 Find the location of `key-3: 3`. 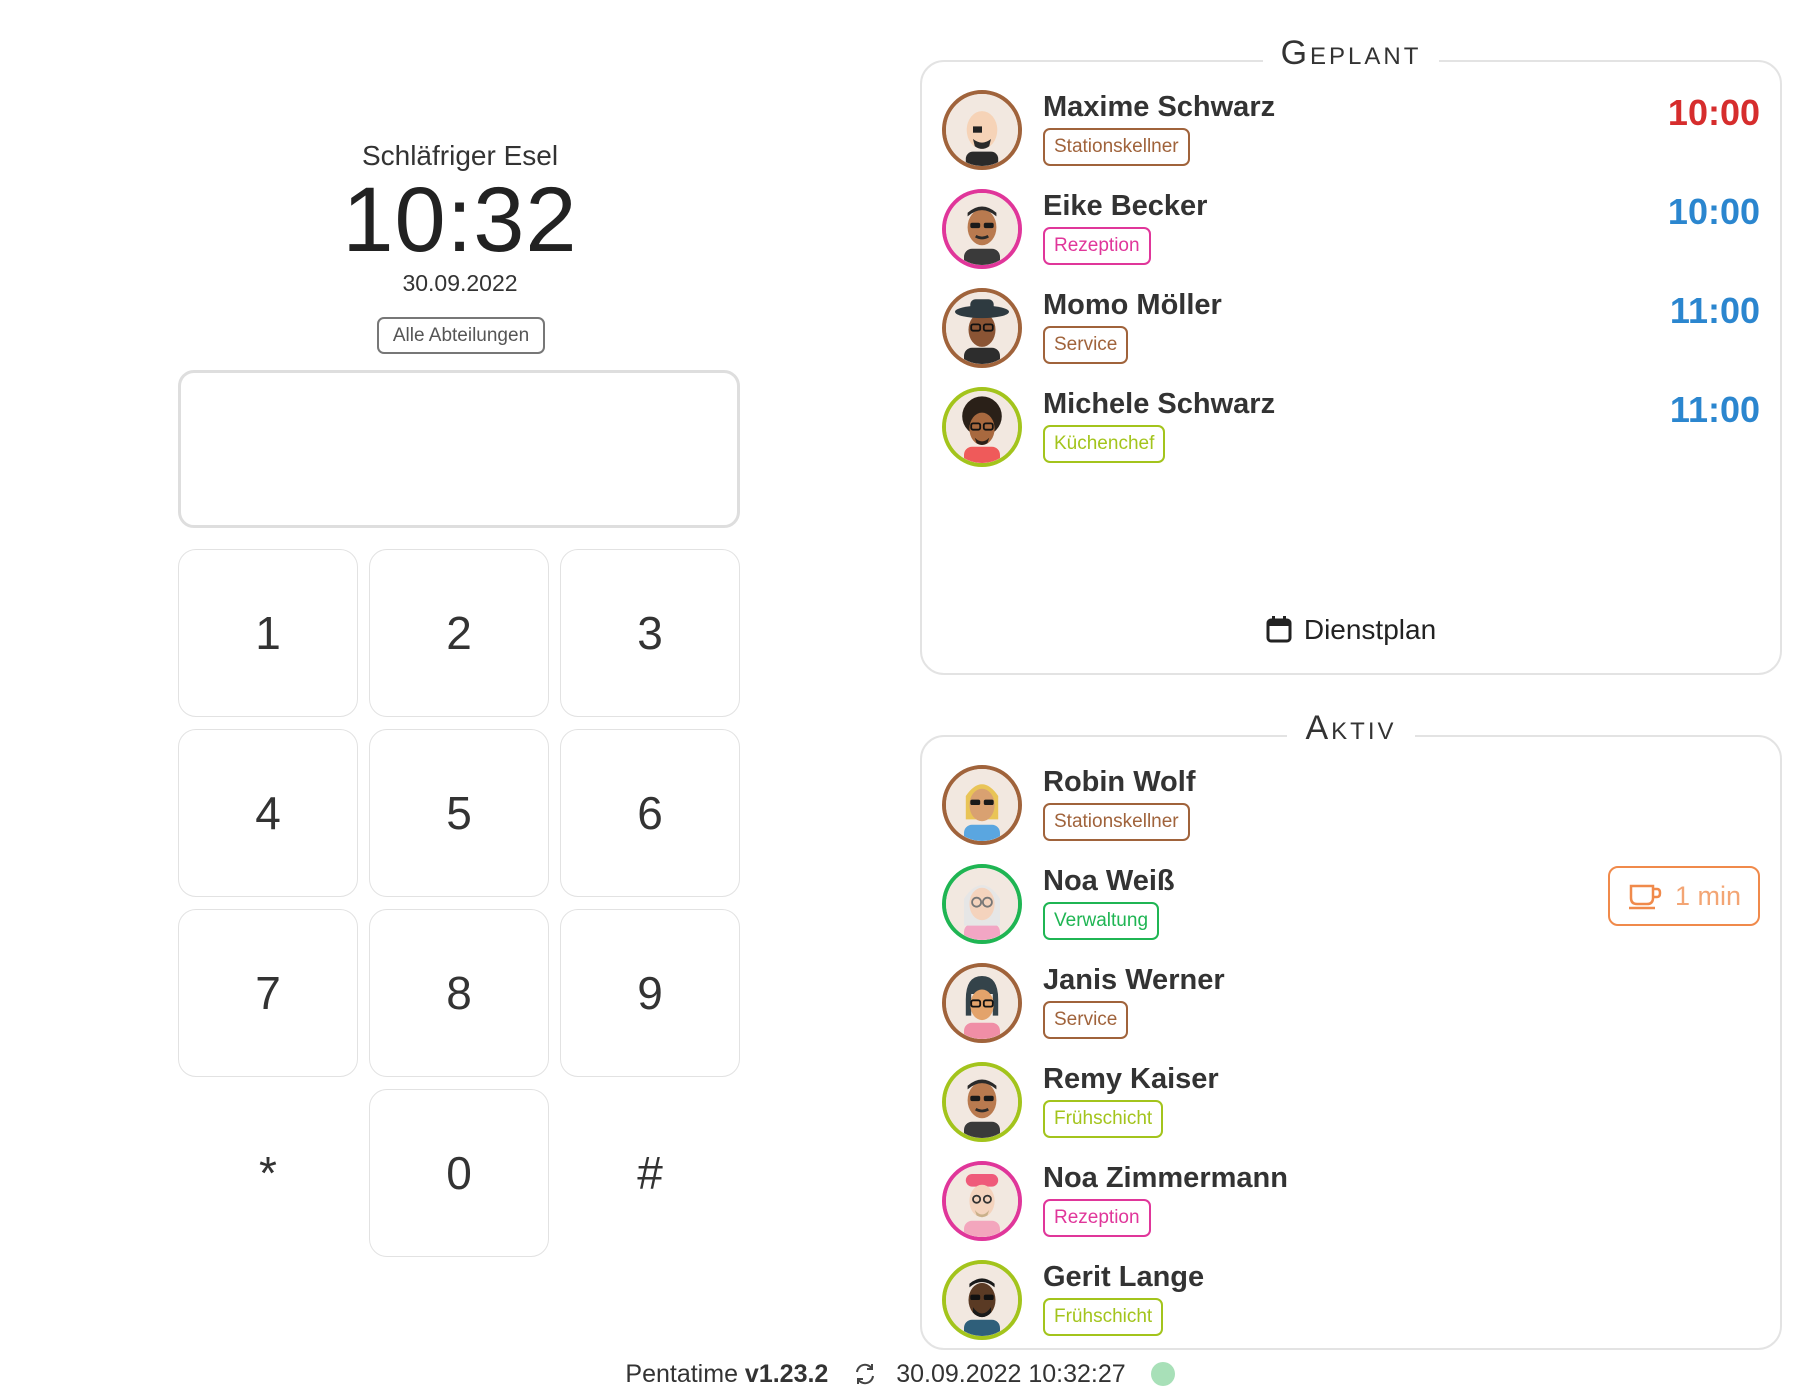

key-3: 3 is located at coordinates (650, 633).